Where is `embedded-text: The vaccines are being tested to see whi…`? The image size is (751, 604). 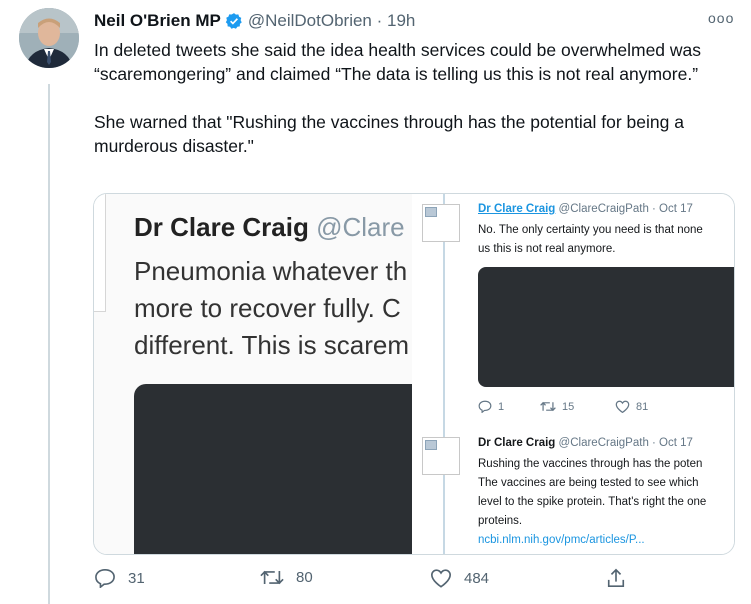
embedded-text: The vaccines are being tested to see whi… is located at coordinates (588, 483).